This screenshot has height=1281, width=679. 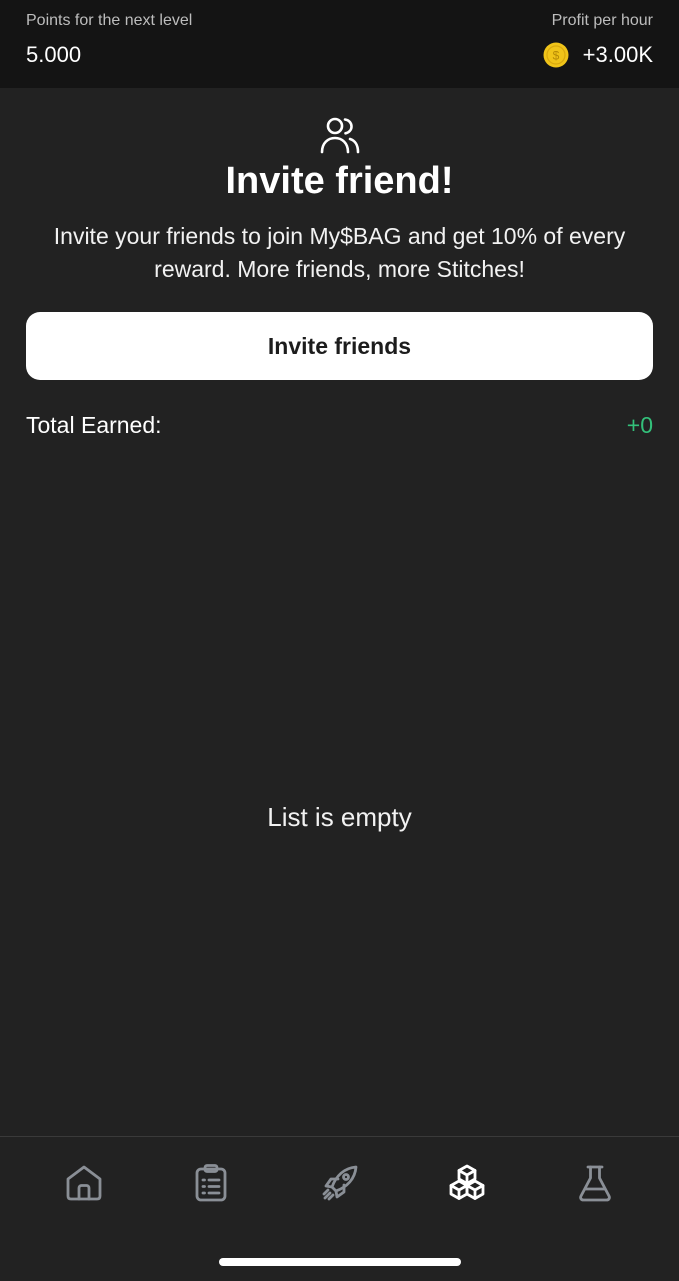 I want to click on coin-icon: $, so click(x=556, y=55).